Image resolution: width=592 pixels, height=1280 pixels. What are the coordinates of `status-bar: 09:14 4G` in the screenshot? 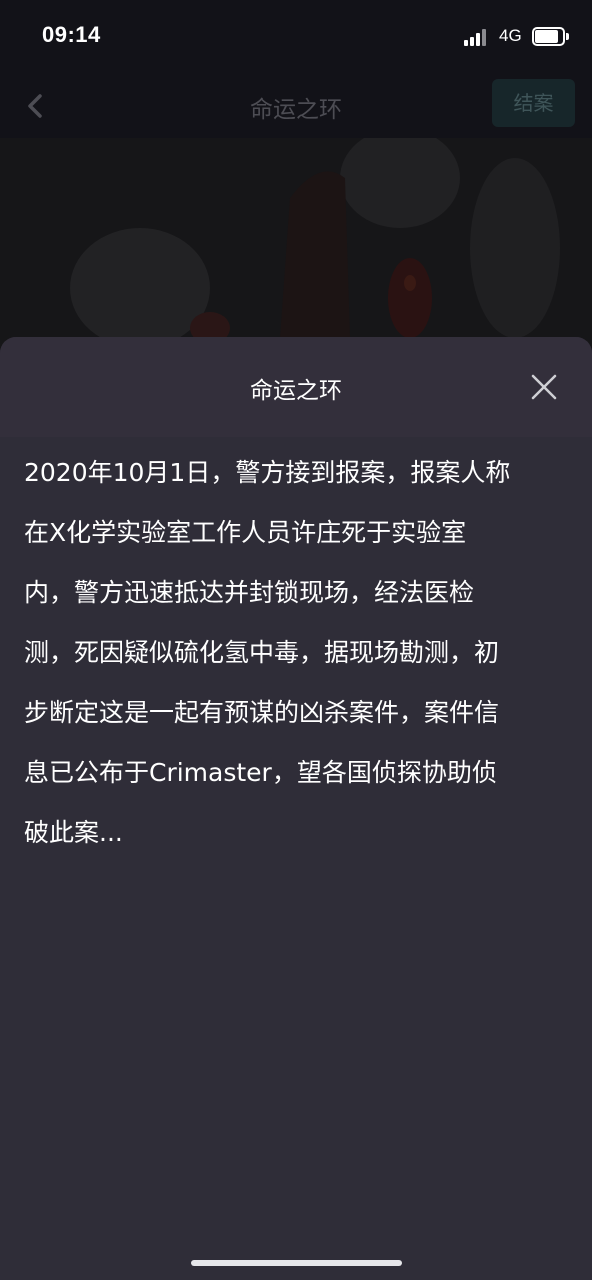 It's located at (296, 37).